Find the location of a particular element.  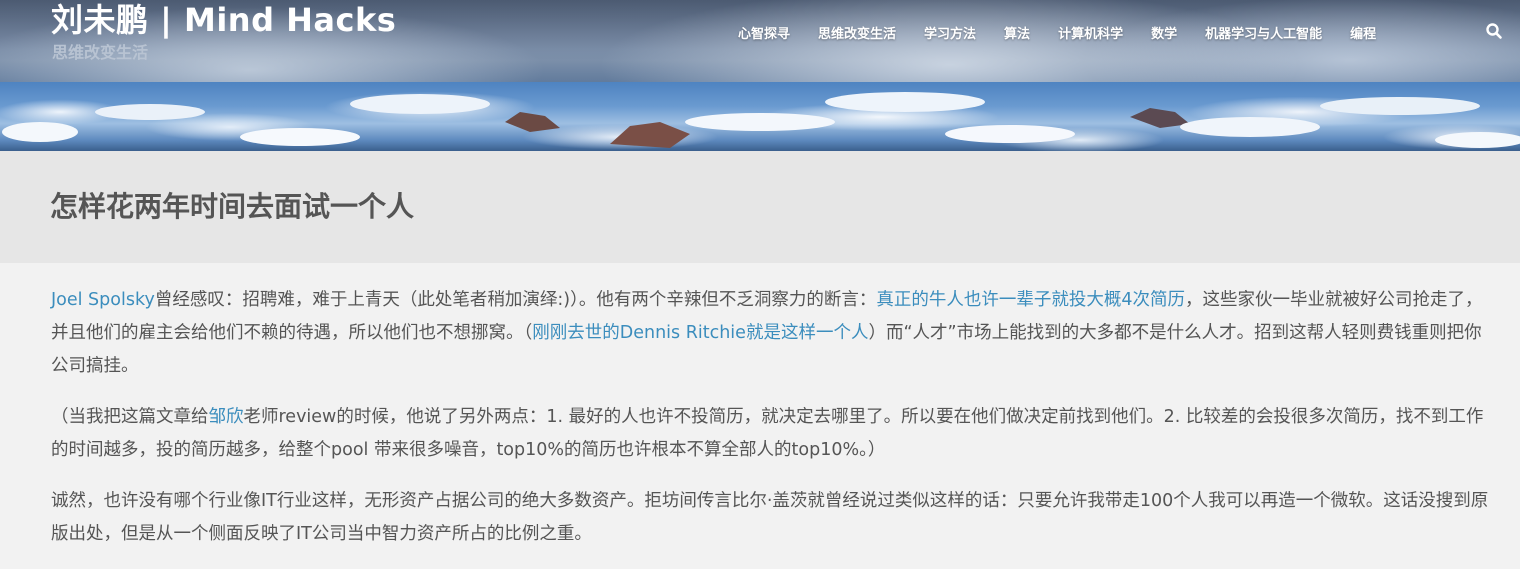

site-tagline: 思维改变生活 is located at coordinates (100, 52).